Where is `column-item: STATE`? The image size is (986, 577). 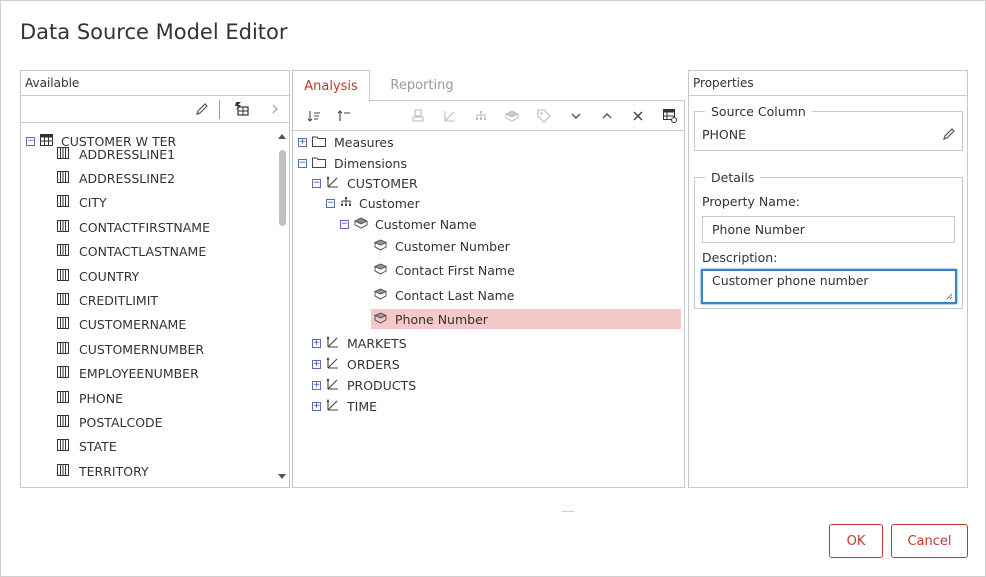 column-item: STATE is located at coordinates (87, 447).